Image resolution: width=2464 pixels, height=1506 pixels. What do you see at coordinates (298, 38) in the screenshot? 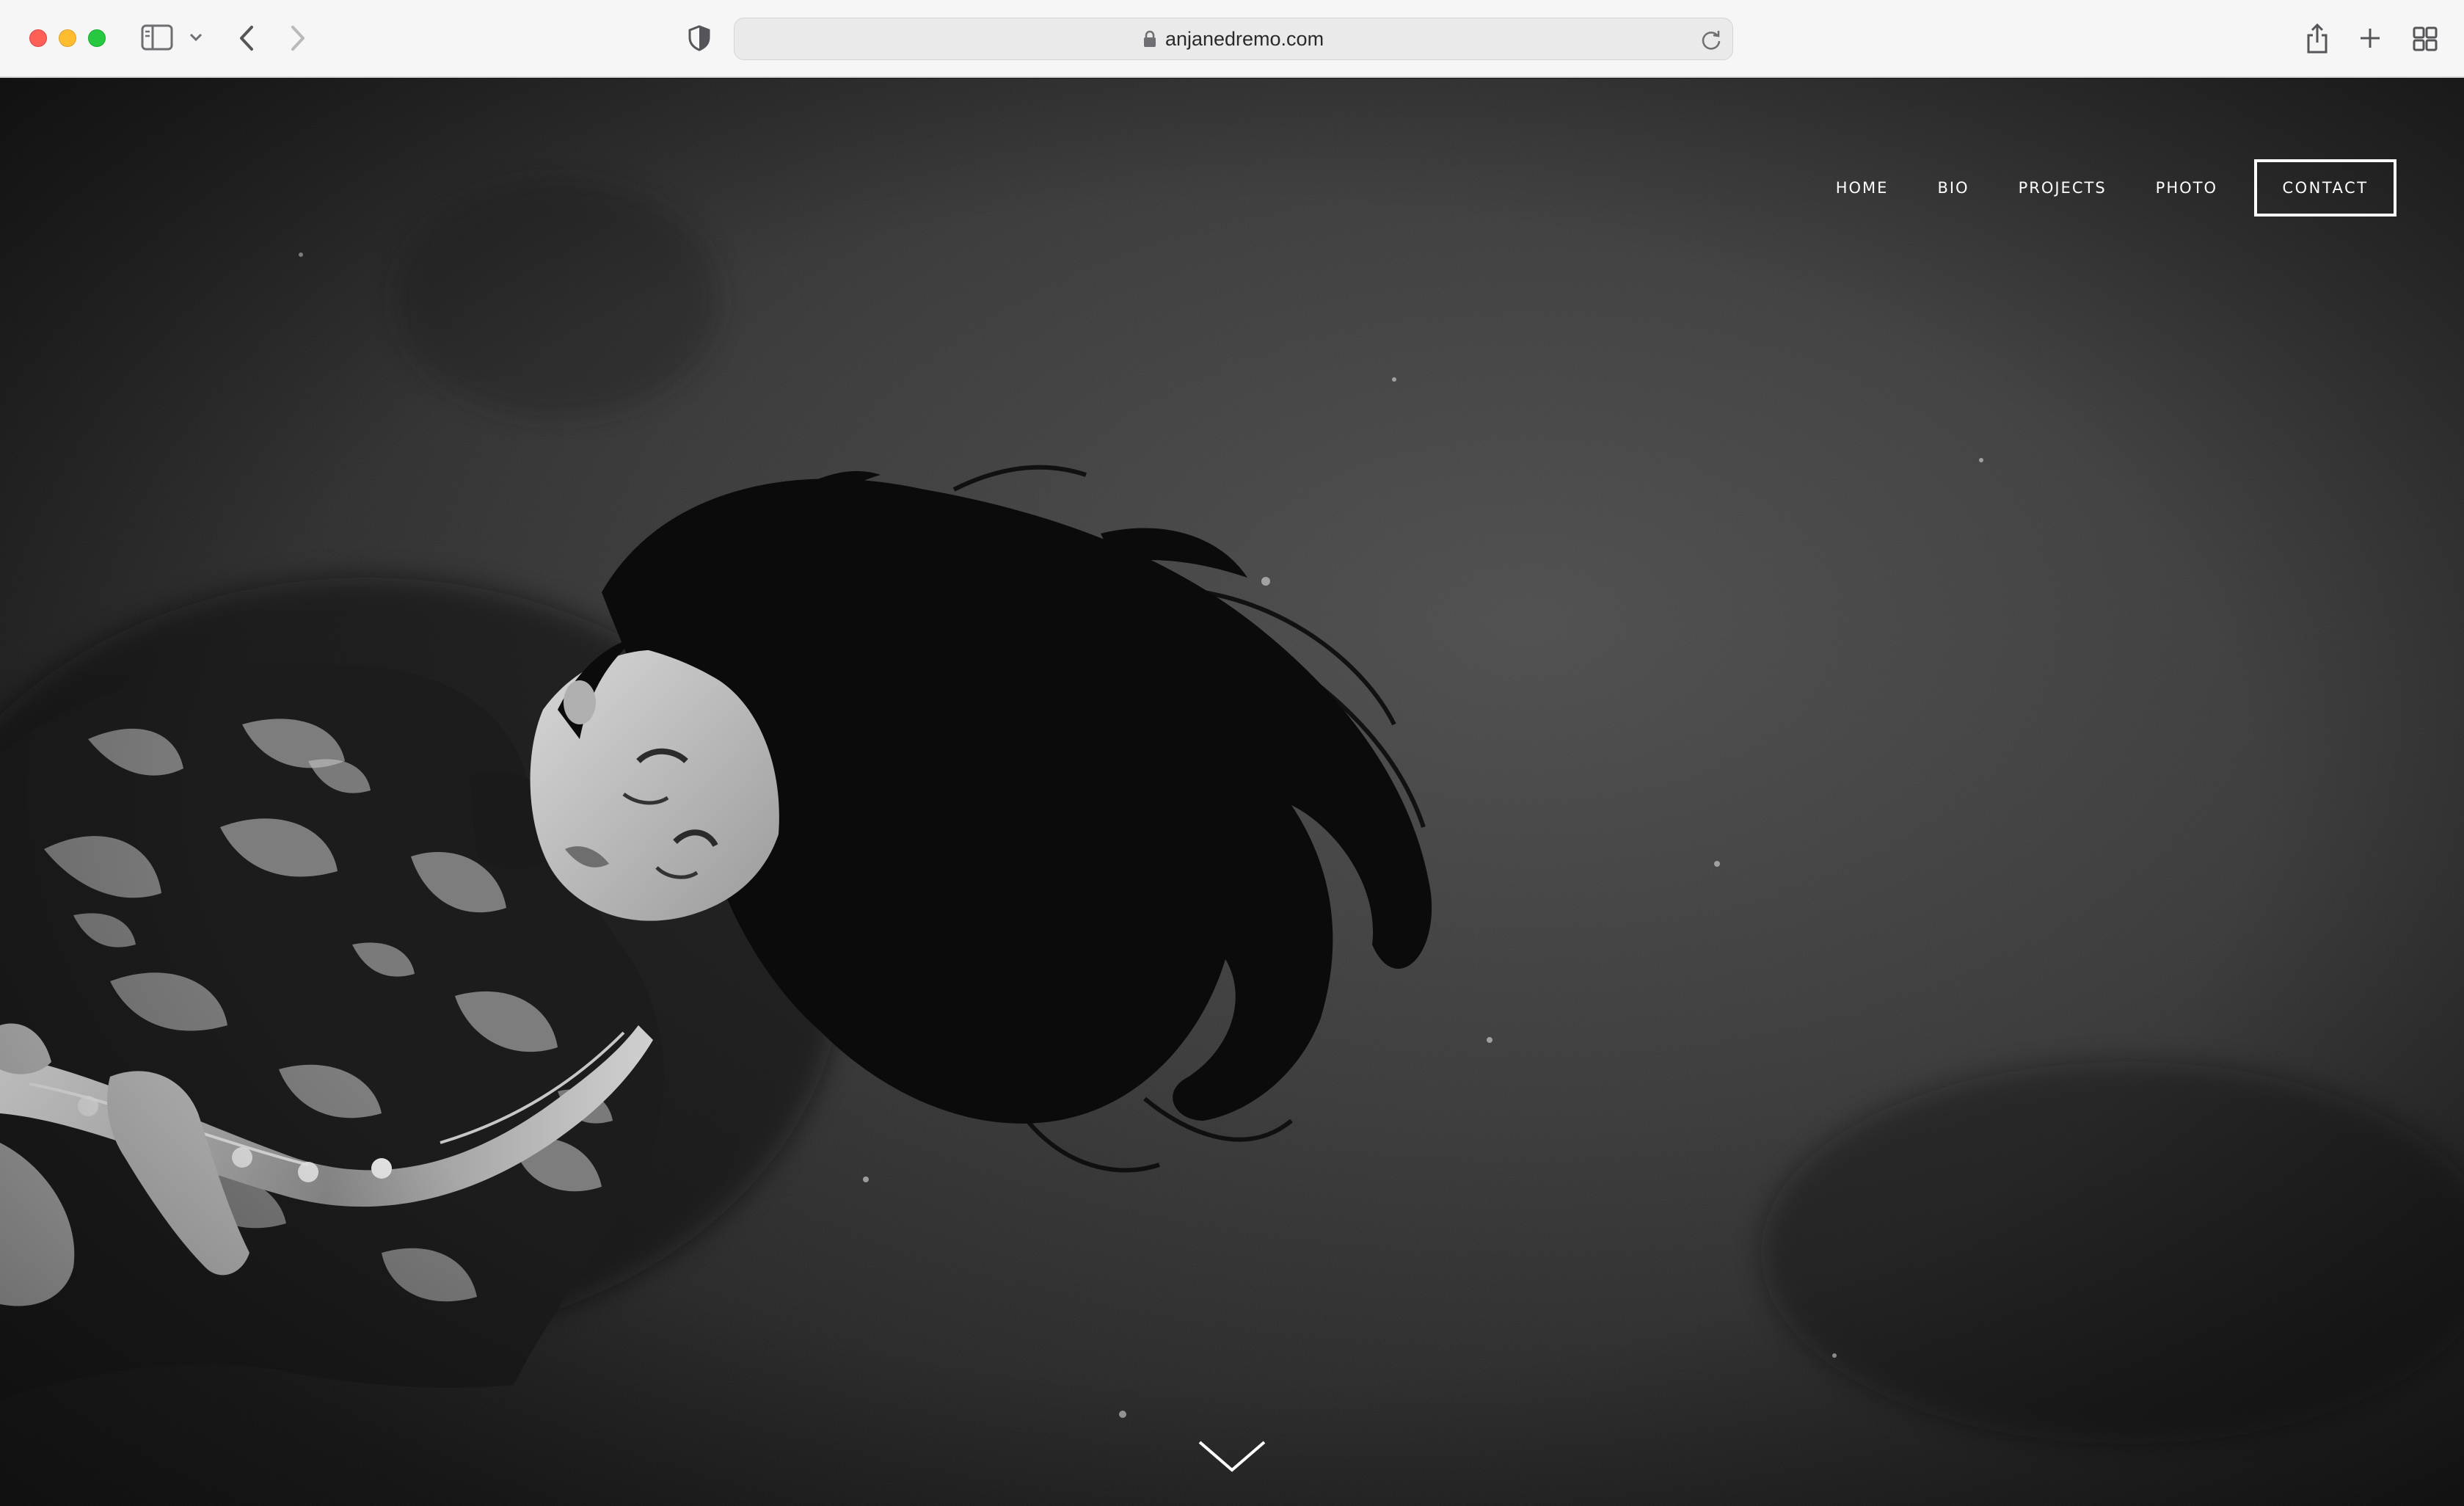
I see `chevron-right-icon` at bounding box center [298, 38].